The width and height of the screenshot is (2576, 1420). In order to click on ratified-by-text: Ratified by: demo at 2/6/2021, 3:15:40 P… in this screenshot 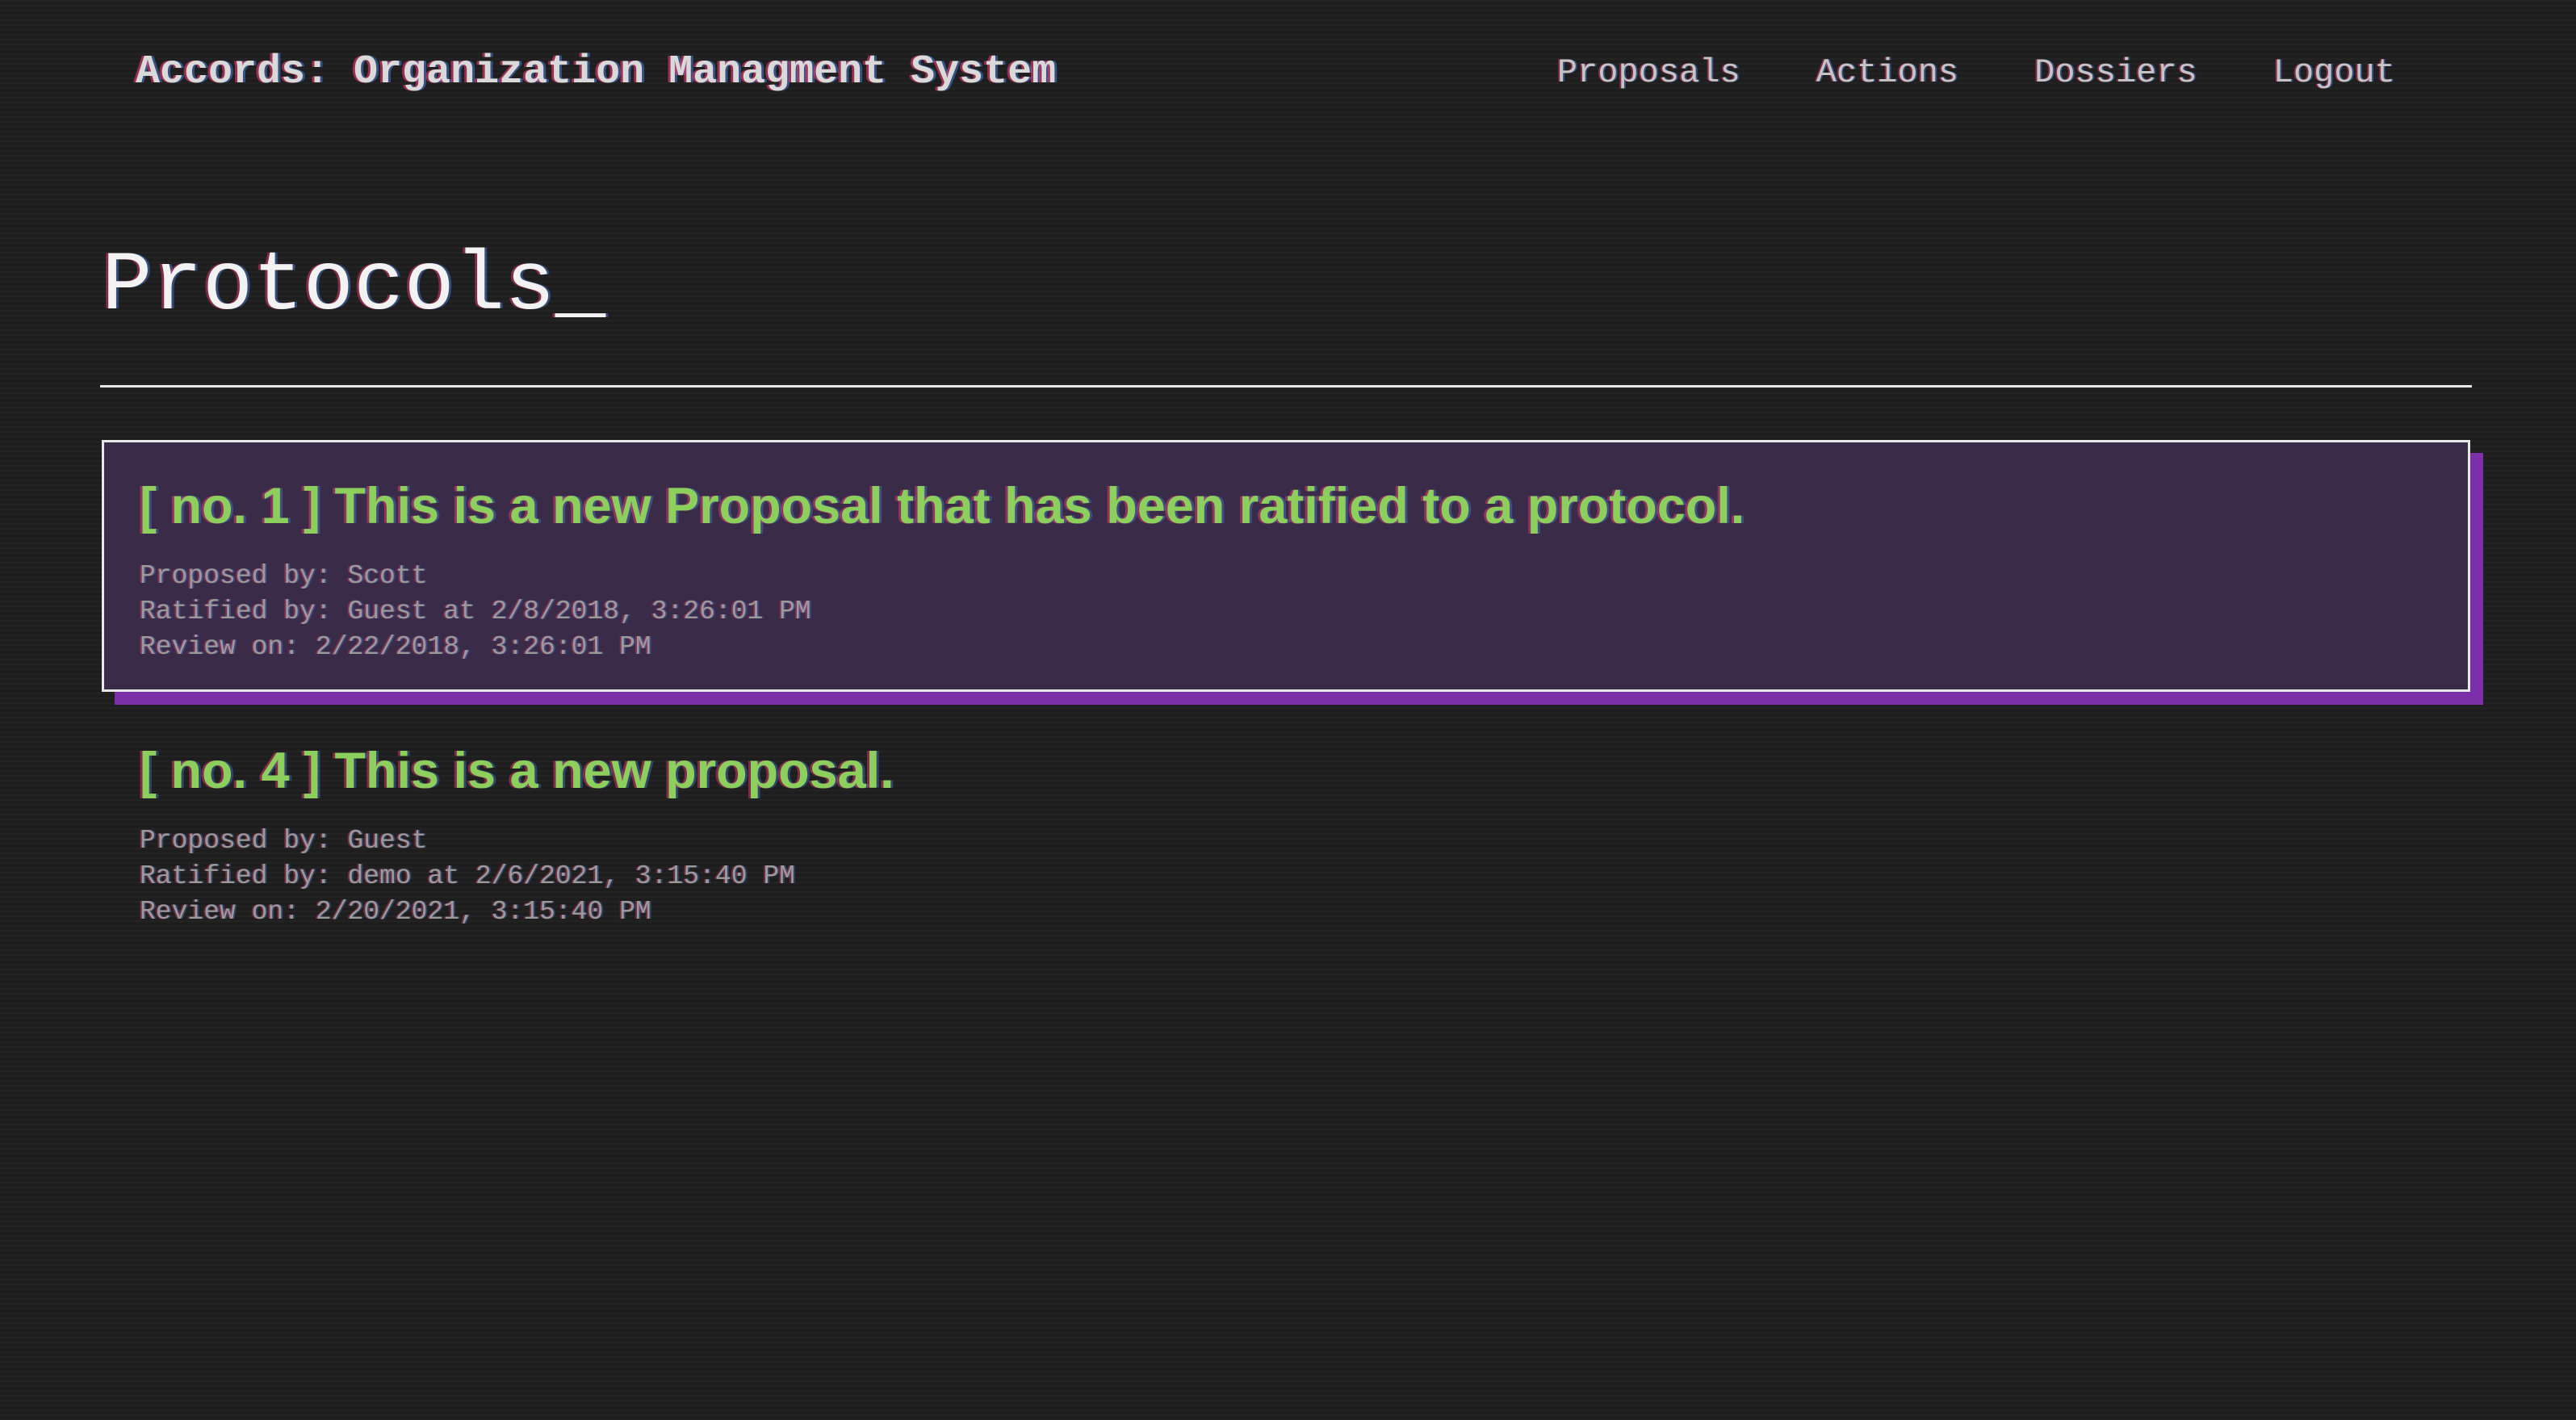, I will do `click(467, 876)`.